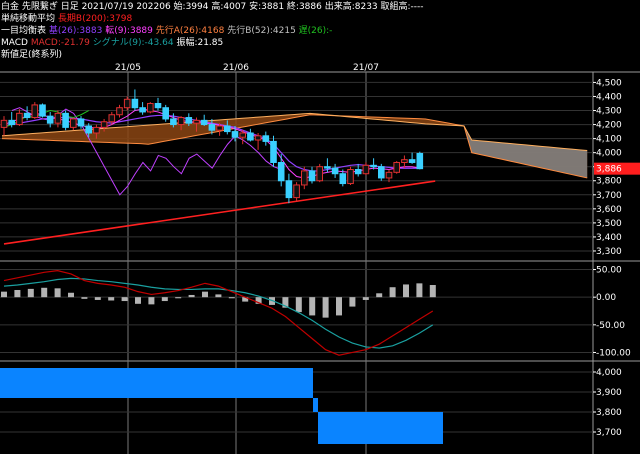 This screenshot has height=454, width=640. I want to click on price-tick-label: 3,800, so click(609, 182).